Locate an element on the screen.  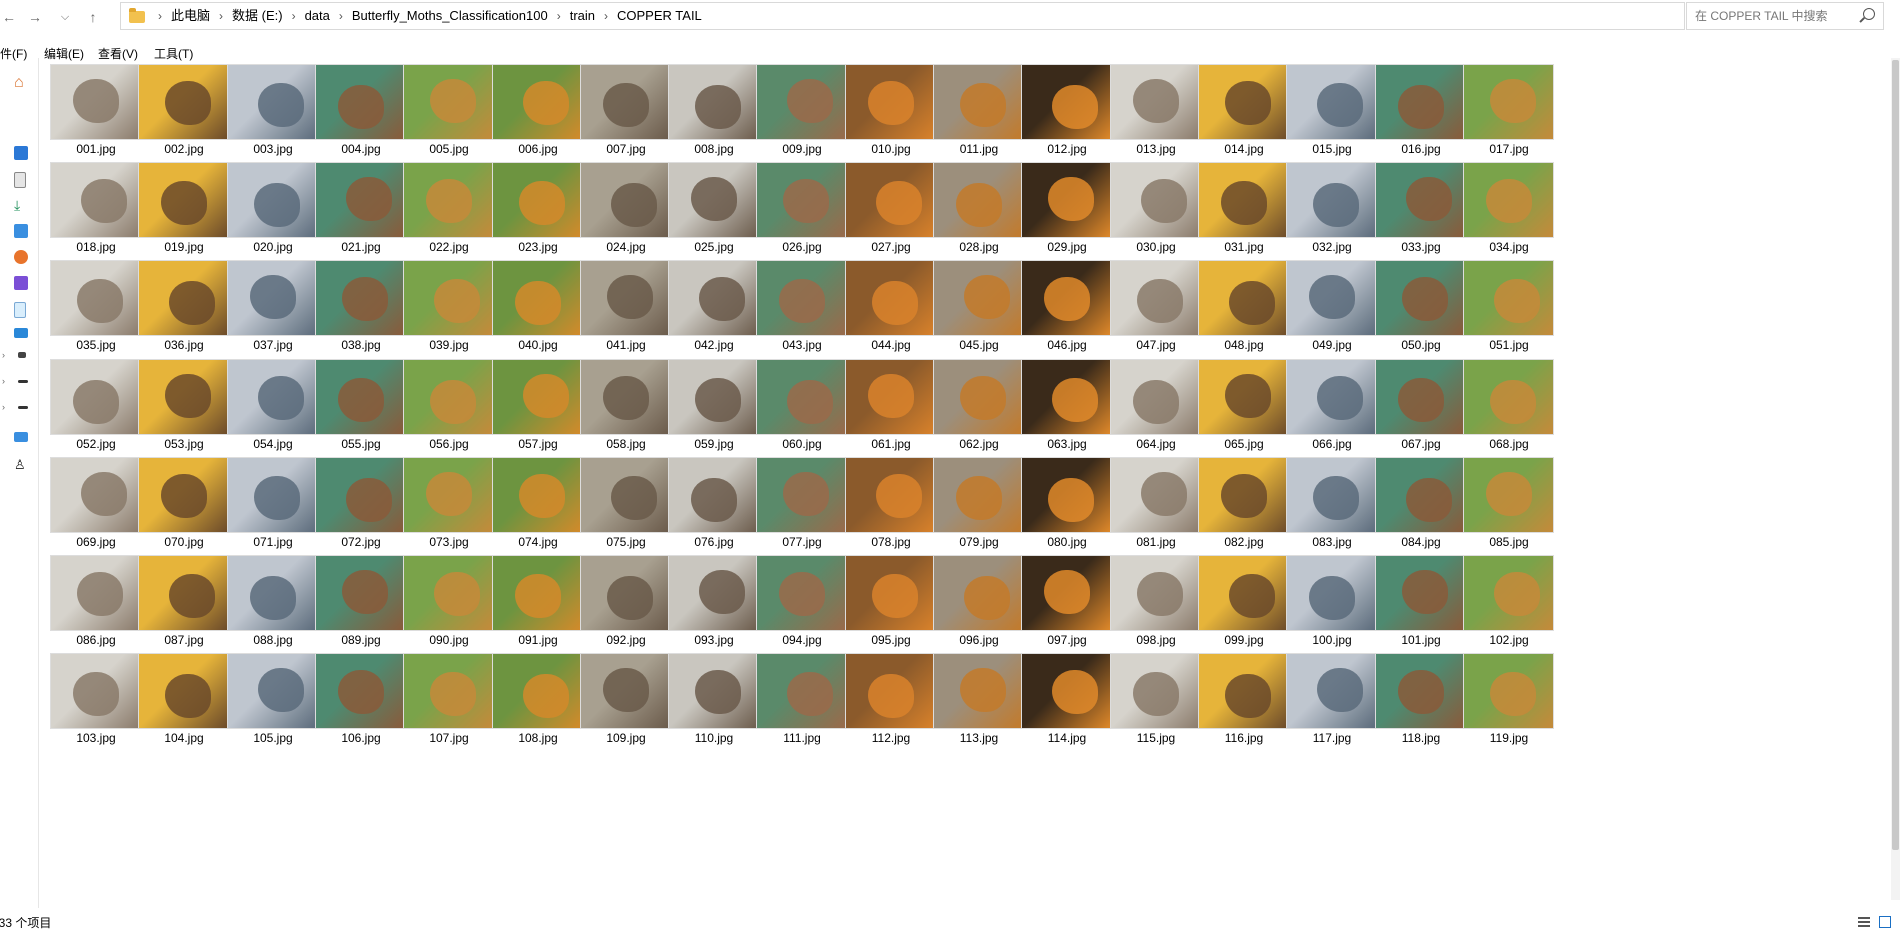
breadcrumb-item-current: COPPER TAIL is located at coordinates (659, 16).